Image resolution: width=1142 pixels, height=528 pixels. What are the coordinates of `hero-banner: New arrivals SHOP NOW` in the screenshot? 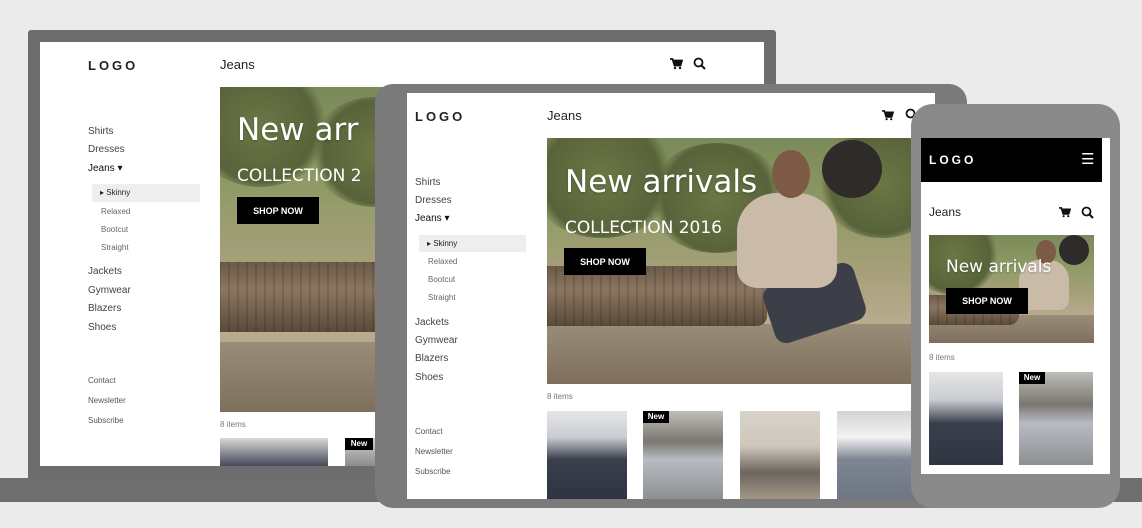 It's located at (1011, 289).